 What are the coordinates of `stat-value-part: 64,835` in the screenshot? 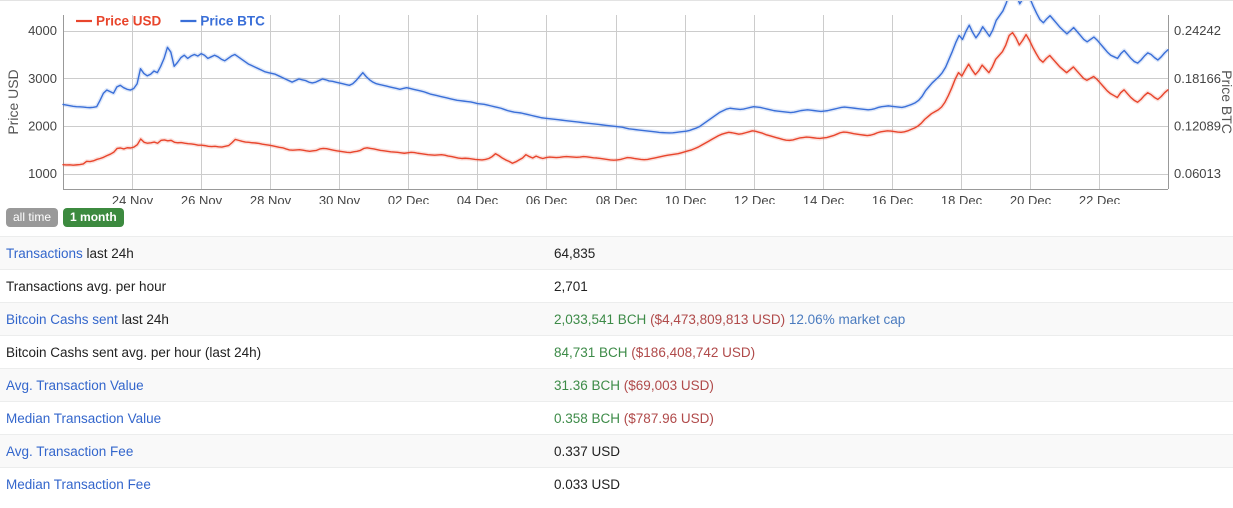 It's located at (575, 253).